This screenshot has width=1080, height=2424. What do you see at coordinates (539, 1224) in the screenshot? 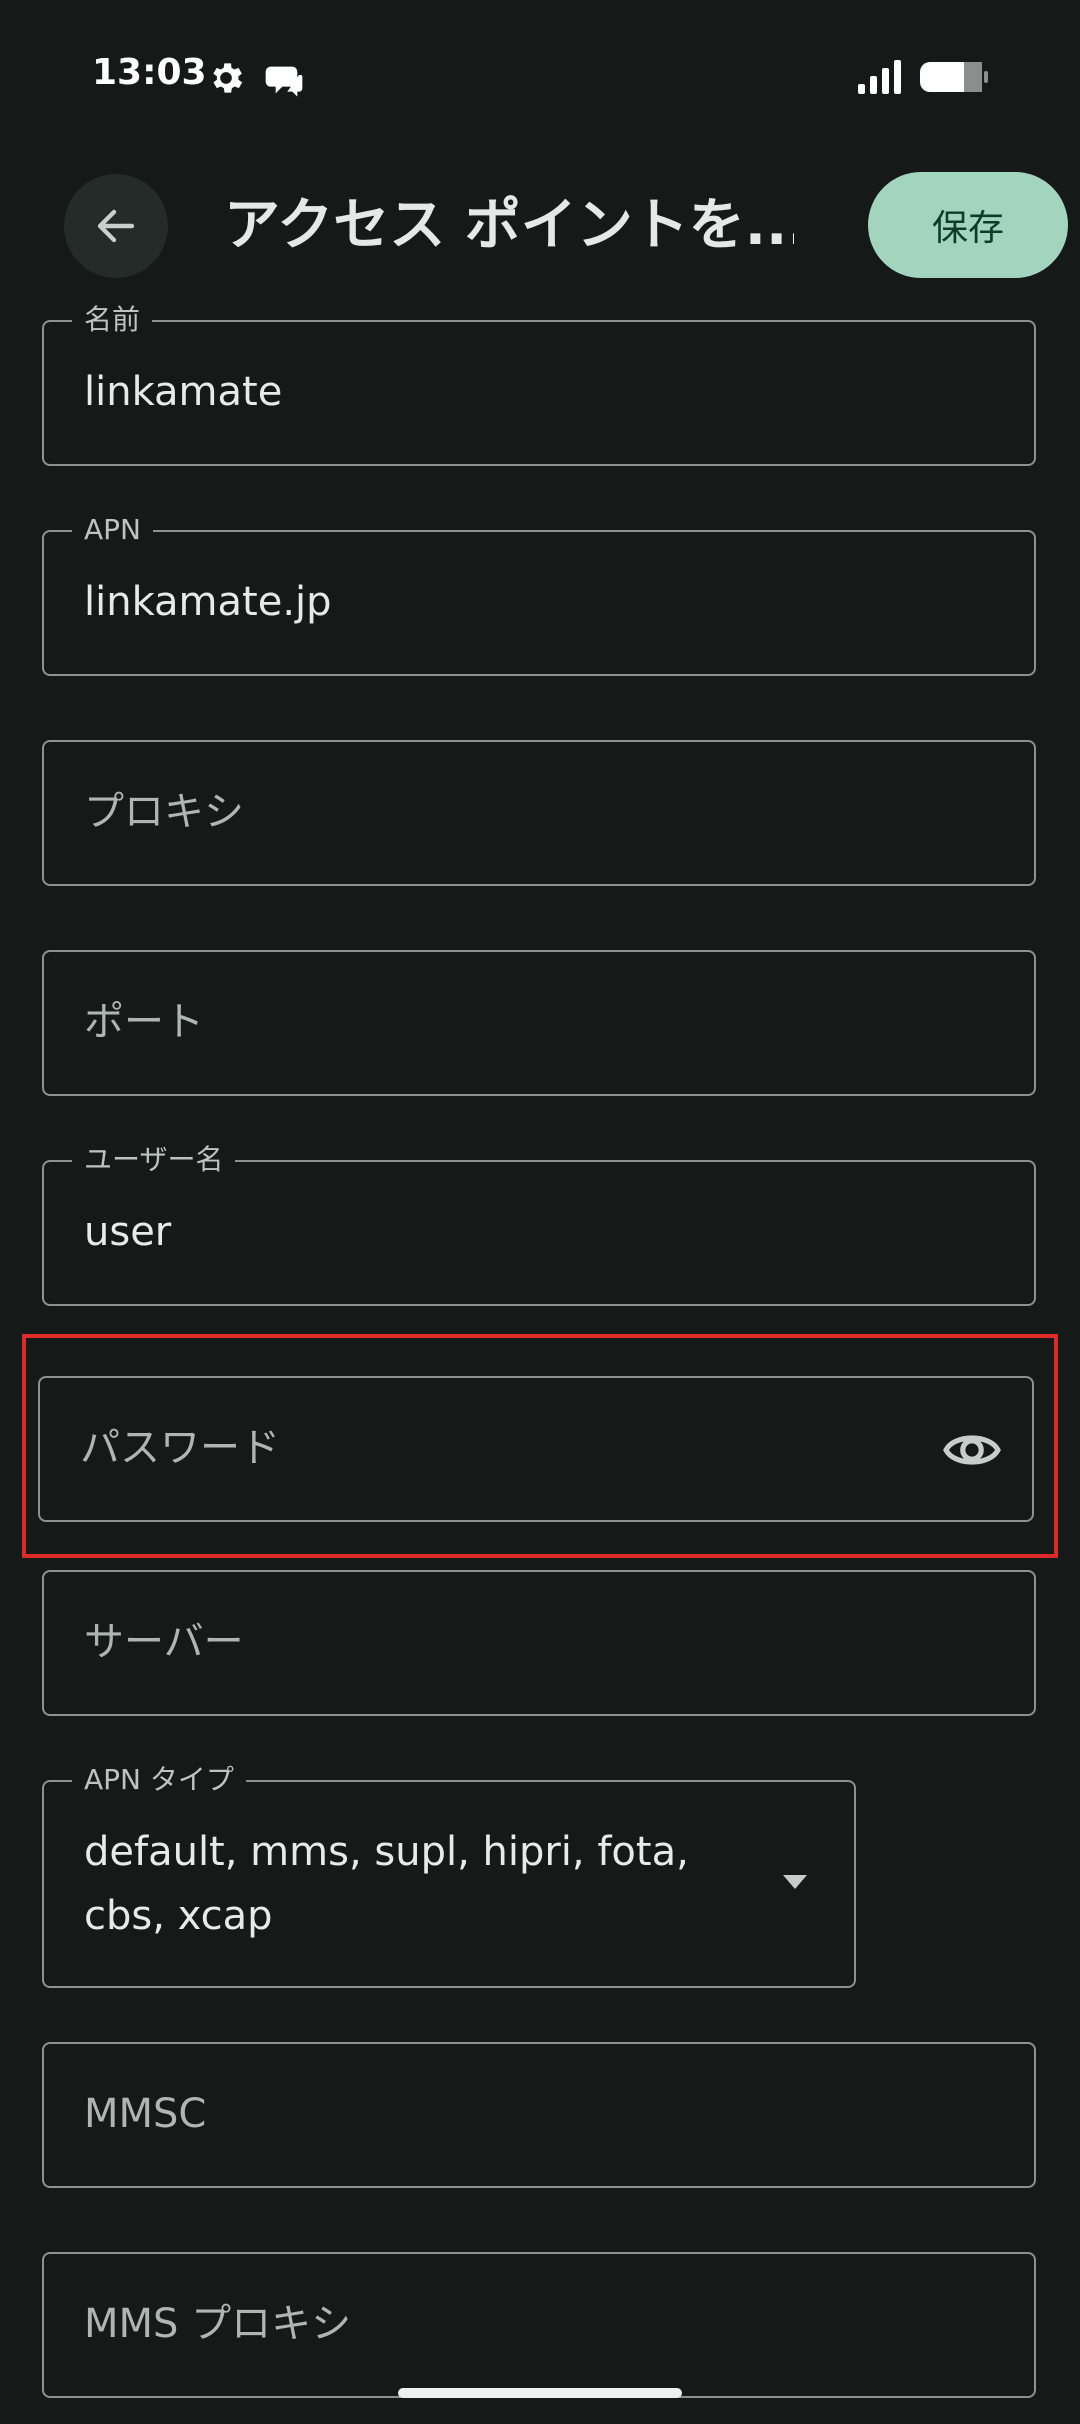
I see `username-field: ユーザー名 user` at bounding box center [539, 1224].